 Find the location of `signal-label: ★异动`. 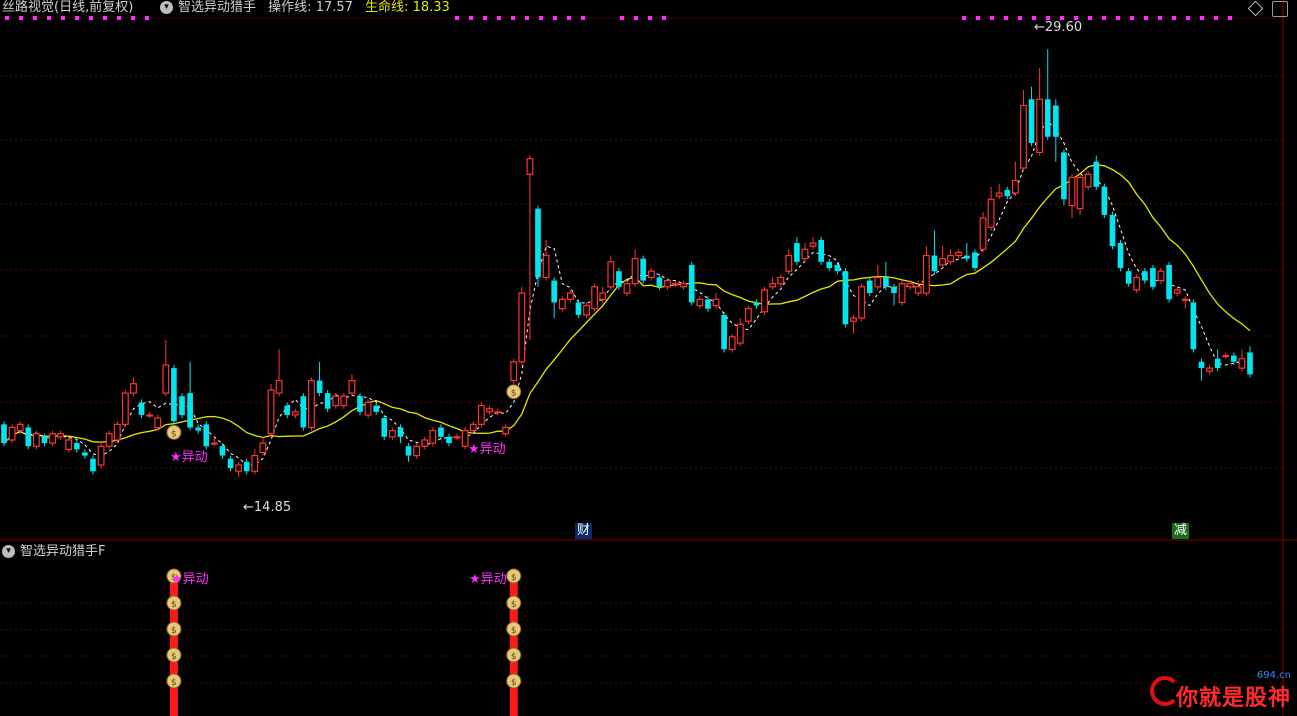

signal-label: ★异动 is located at coordinates (487, 449).